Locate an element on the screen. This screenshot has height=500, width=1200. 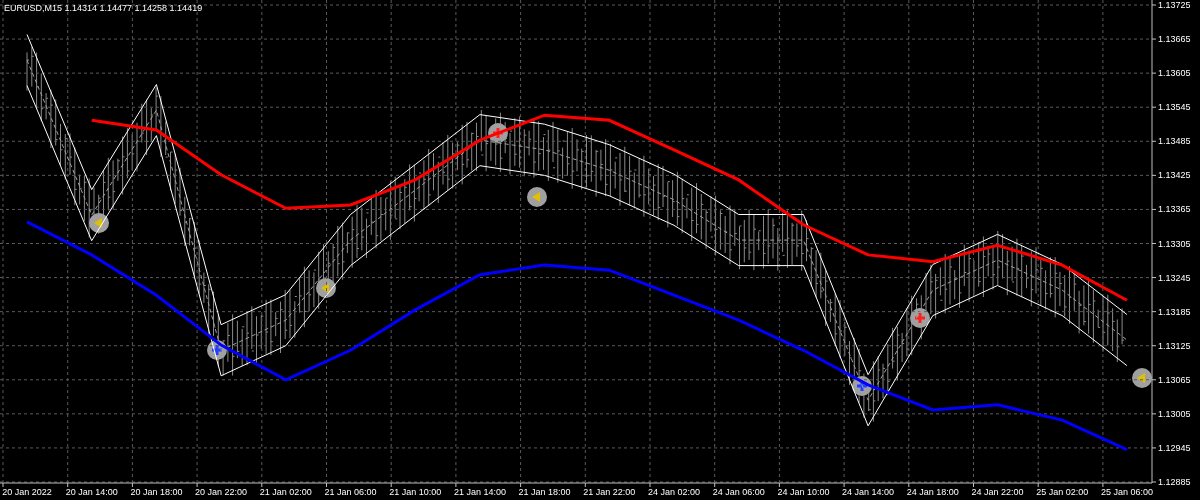
price-axis-label: 1.13125 is located at coordinates (1174, 345).